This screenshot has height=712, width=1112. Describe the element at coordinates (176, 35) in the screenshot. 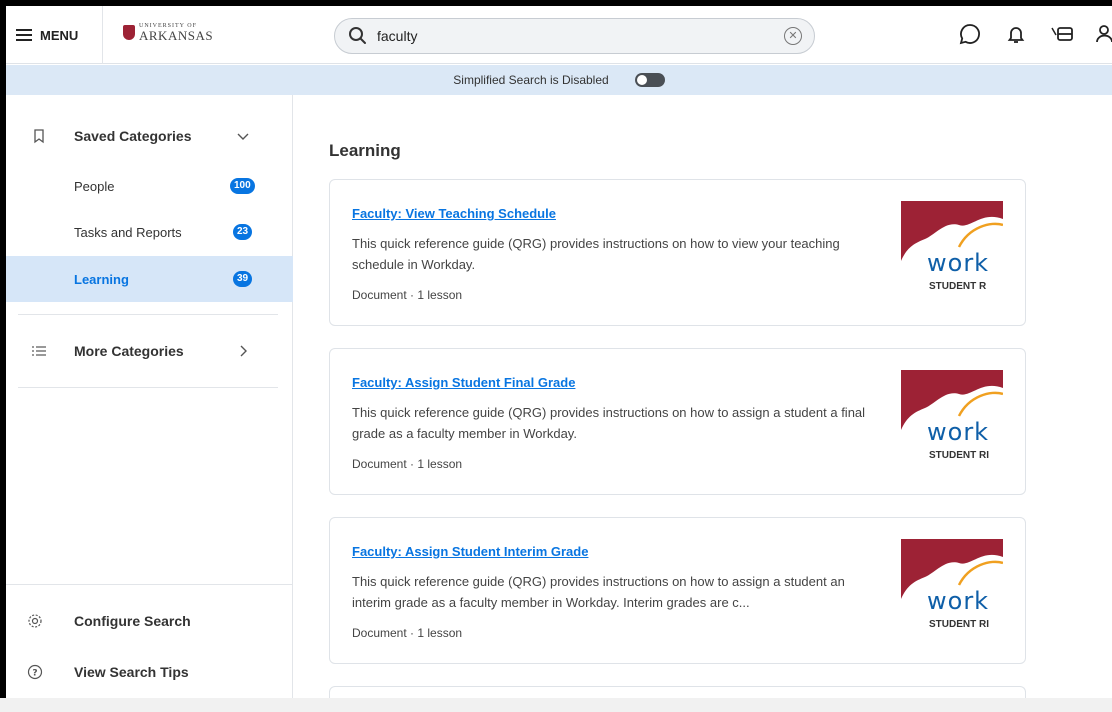

I see `logo-big-text: ARKANSAS` at that location.